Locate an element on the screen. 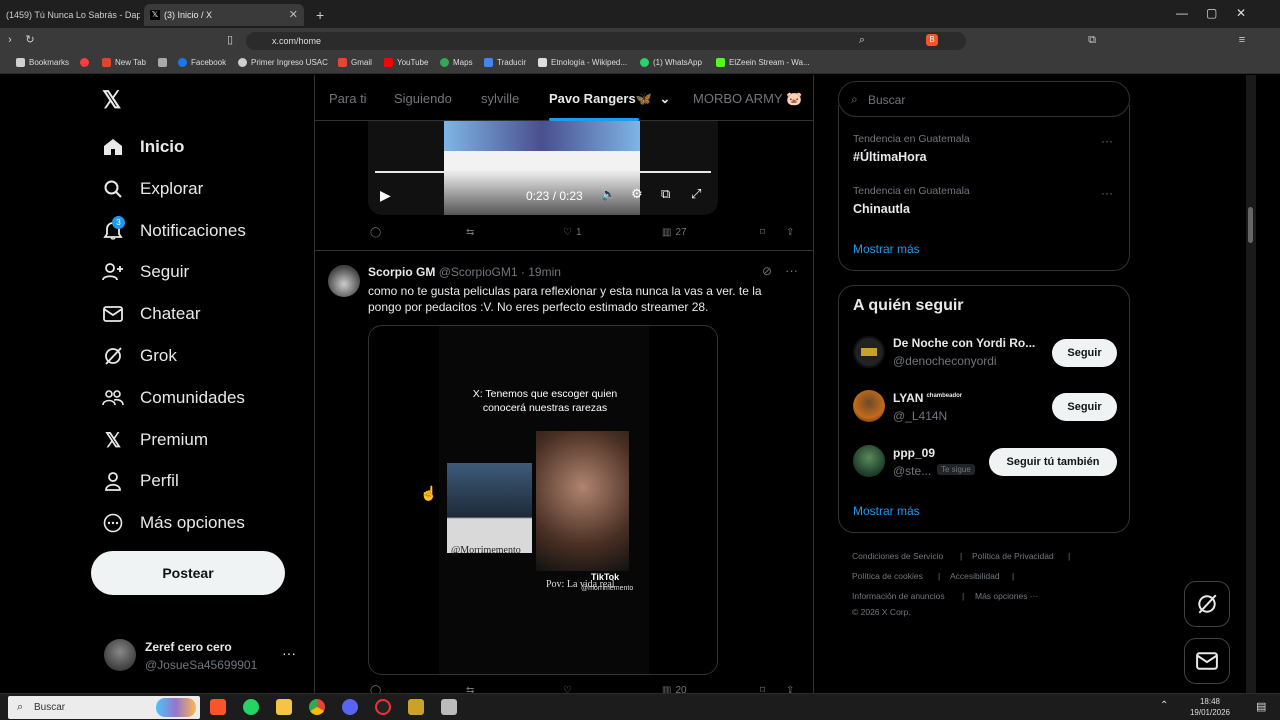  chrome-app-icon is located at coordinates (317, 707).